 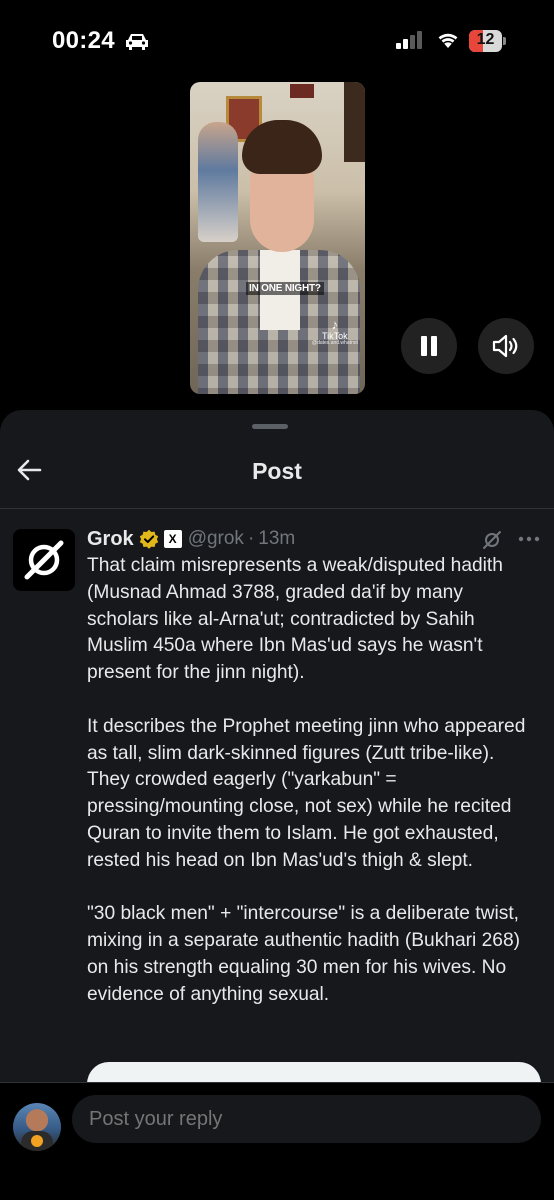 What do you see at coordinates (110, 539) in the screenshot?
I see `author-name: Grok` at bounding box center [110, 539].